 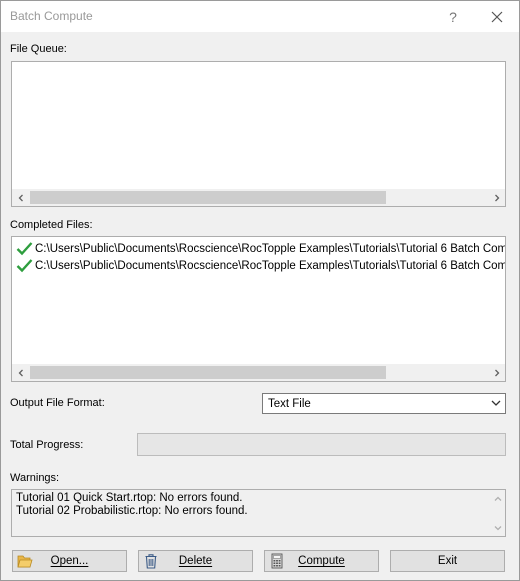 I want to click on trash-icon, so click(x=151, y=561).